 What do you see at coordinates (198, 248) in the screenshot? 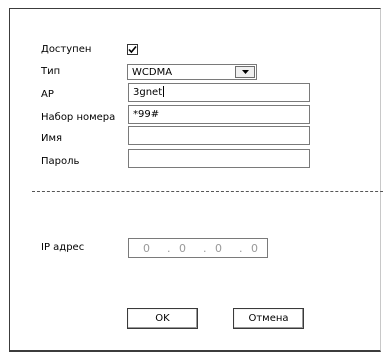
I see `ip-address-field: 0 . 0 . 0 . 0` at bounding box center [198, 248].